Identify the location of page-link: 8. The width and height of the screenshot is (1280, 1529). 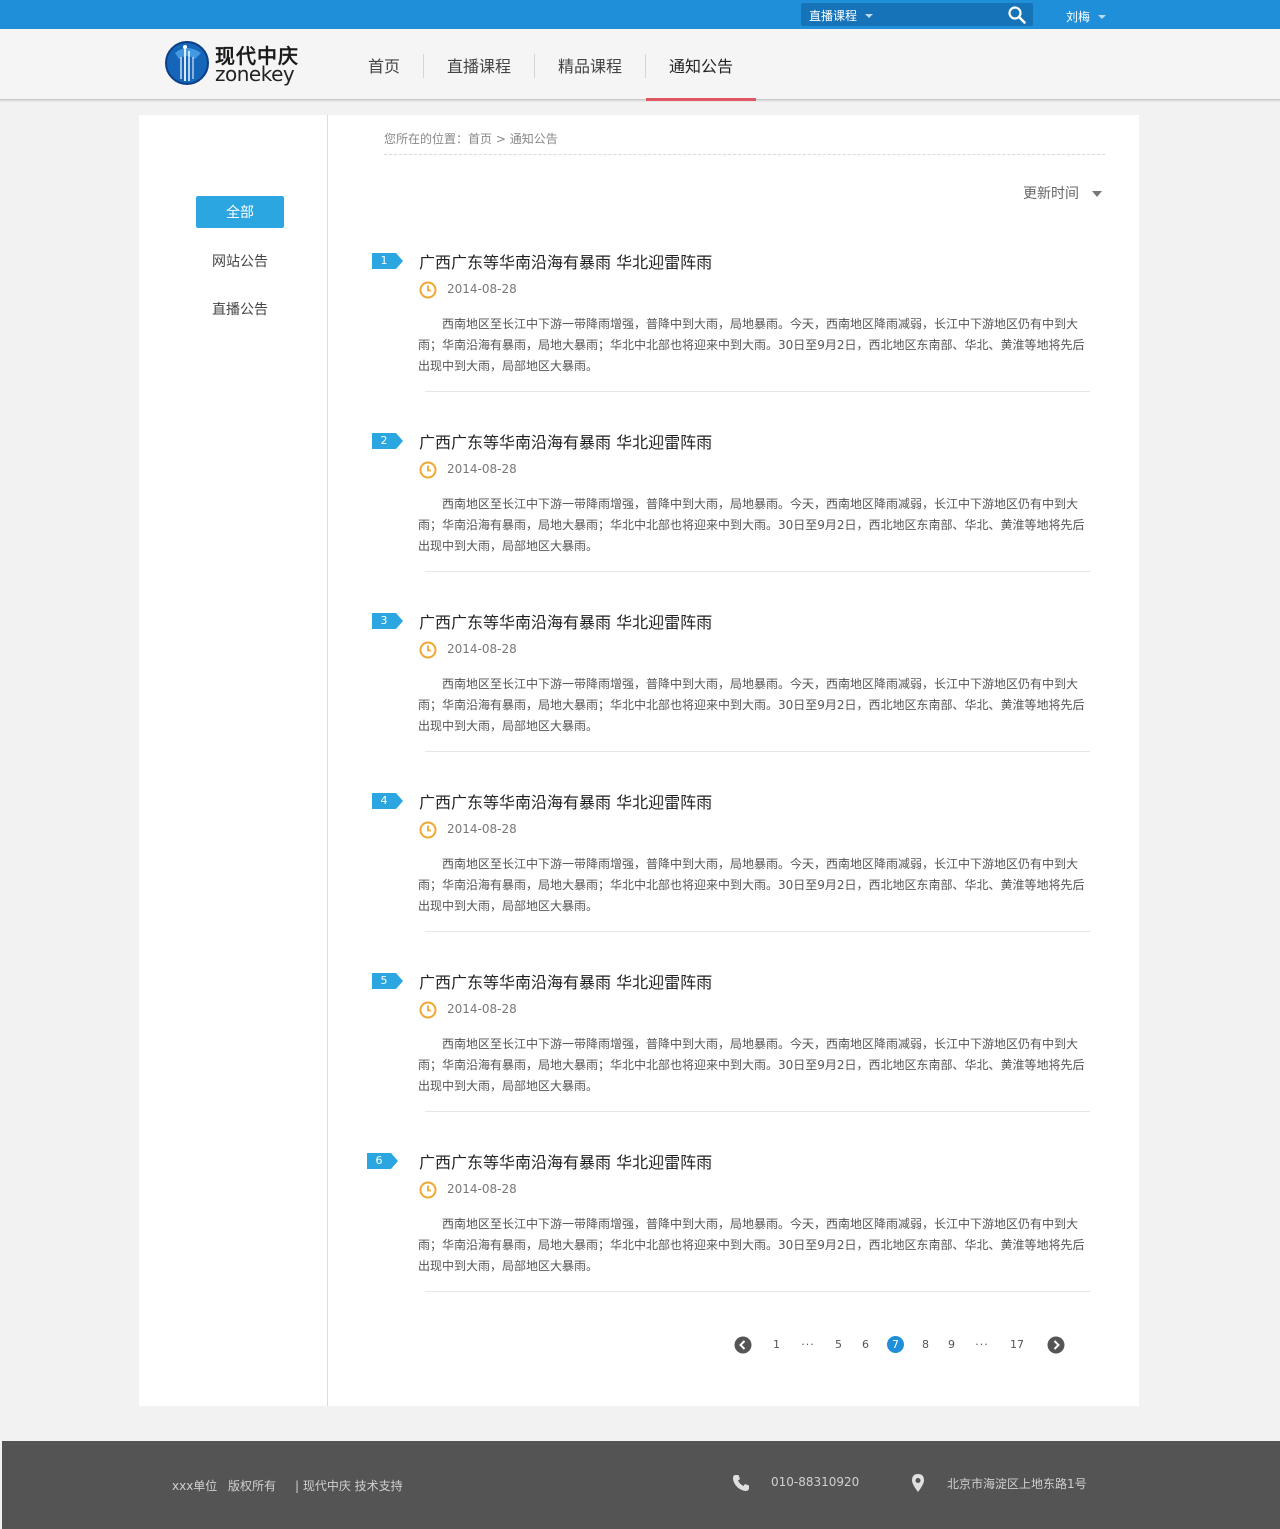
(925, 1345).